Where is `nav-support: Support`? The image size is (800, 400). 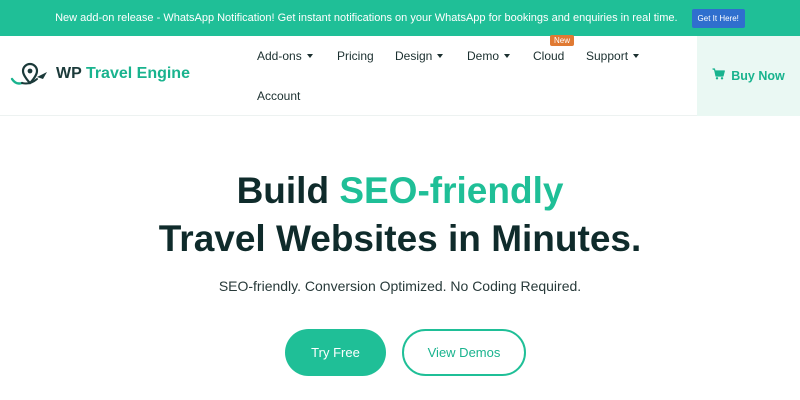
nav-support: Support is located at coordinates (613, 56).